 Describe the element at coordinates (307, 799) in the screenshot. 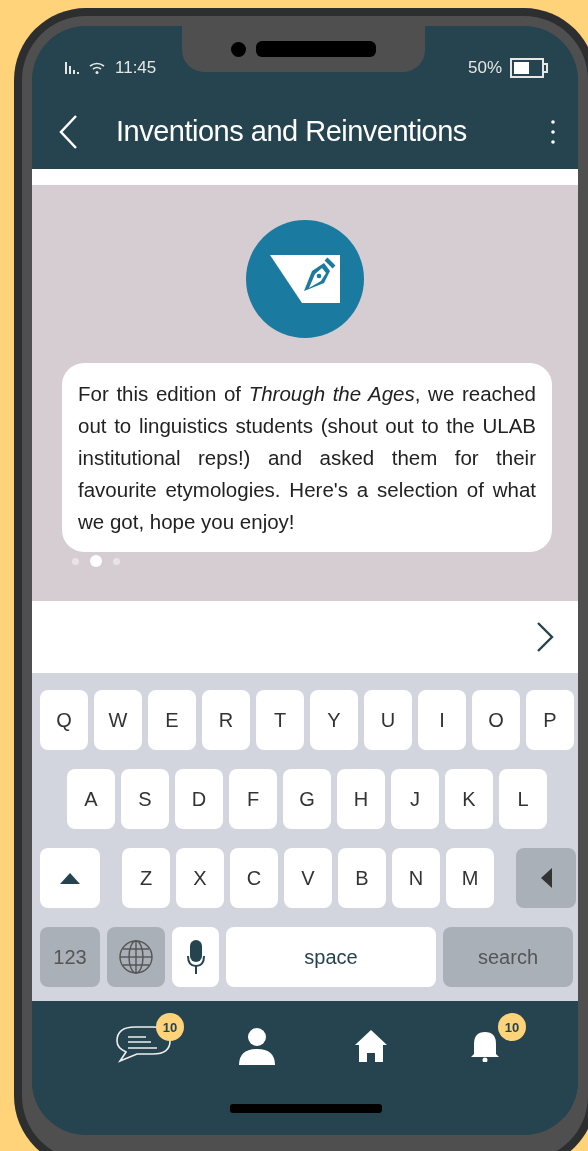

I see `key: G` at that location.